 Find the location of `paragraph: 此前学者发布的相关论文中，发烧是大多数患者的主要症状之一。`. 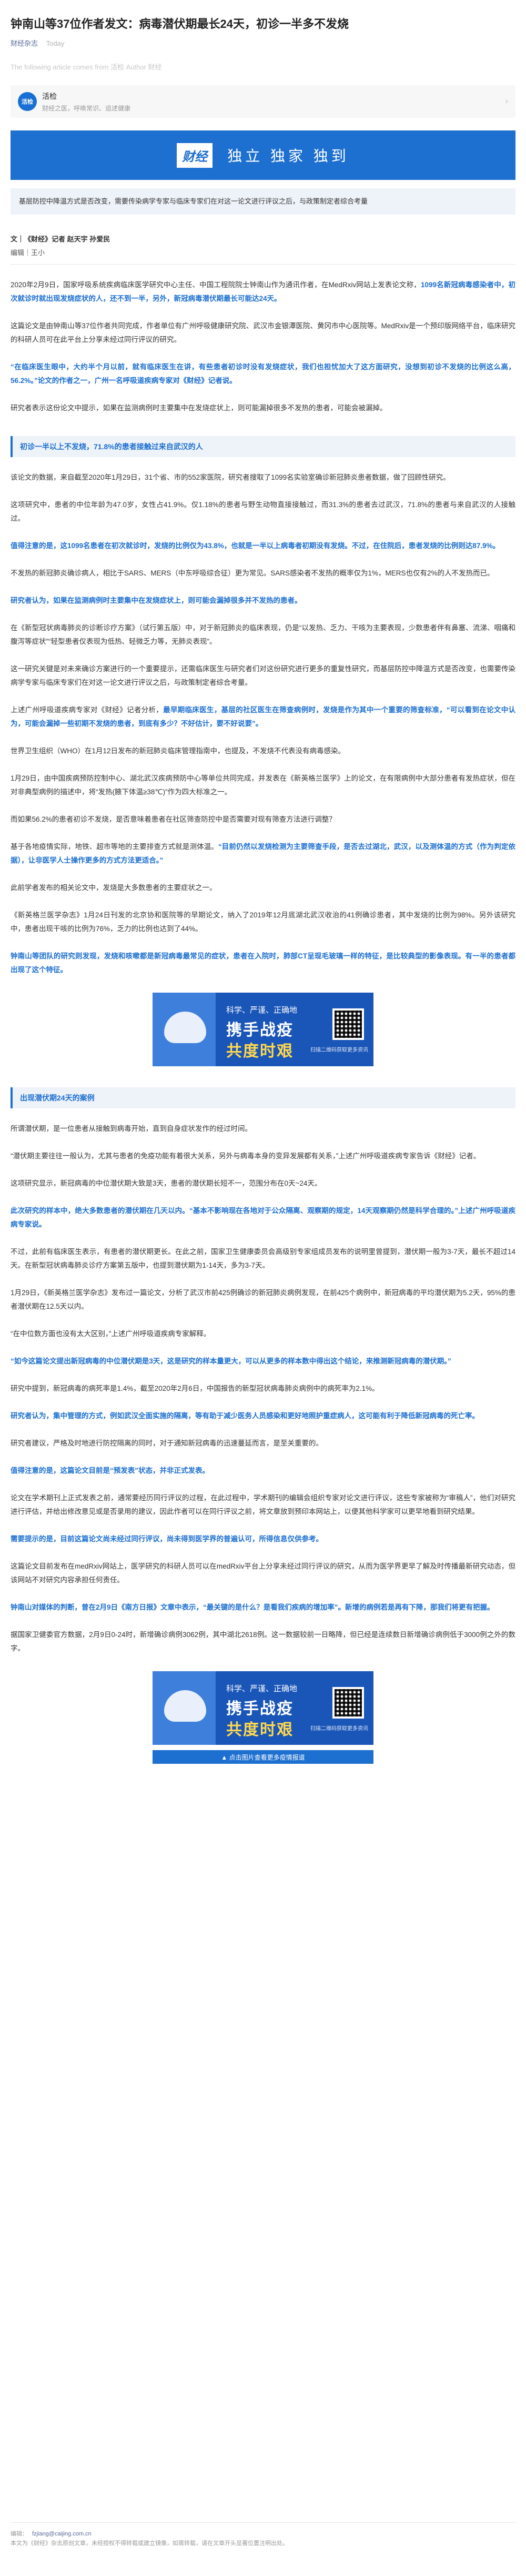

paragraph: 此前学者发布的相关论文中，发烧是大多数患者的主要症状之一。 is located at coordinates (263, 888).